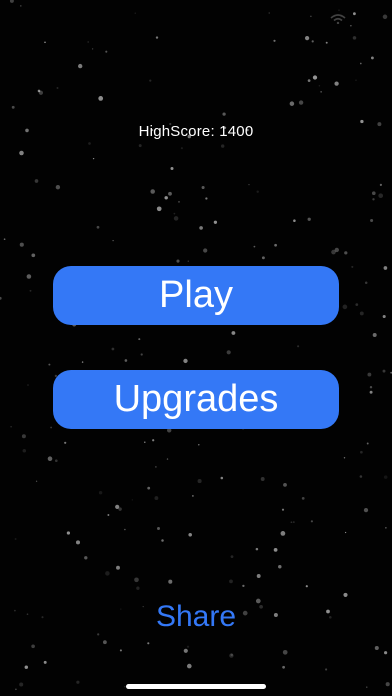  I want to click on highscore-label: HighScore: 1400, so click(196, 131).